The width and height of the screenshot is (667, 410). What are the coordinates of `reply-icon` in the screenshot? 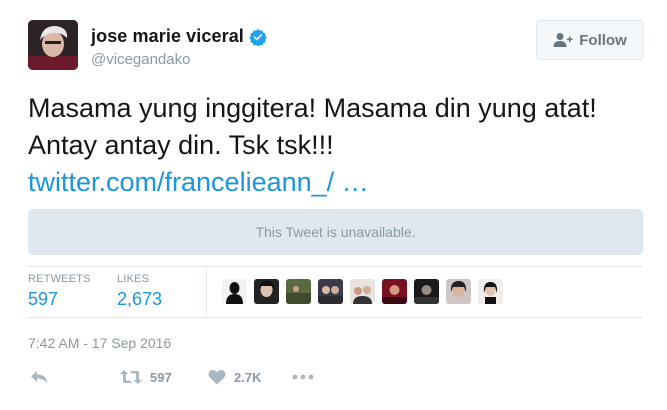 It's located at (39, 377).